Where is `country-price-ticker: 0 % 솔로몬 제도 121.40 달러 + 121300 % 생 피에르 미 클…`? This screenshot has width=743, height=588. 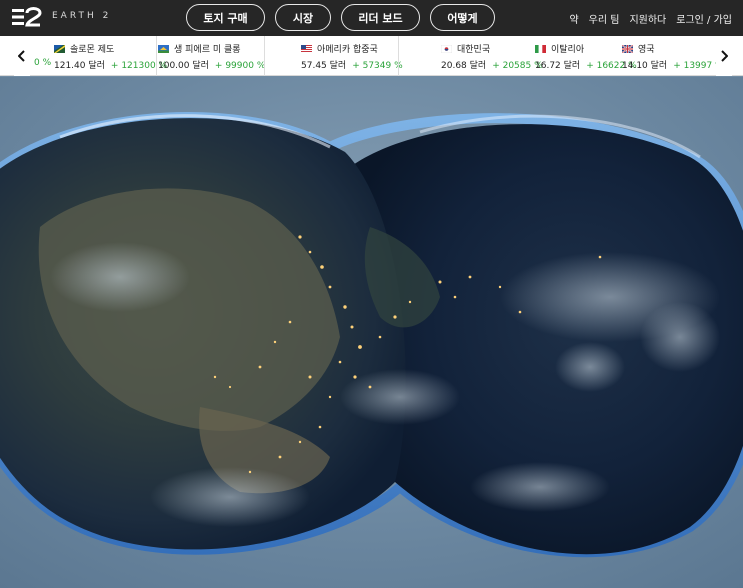 country-price-ticker: 0 % 솔로몬 제도 121.40 달러 + 121300 % 생 피에르 미 클… is located at coordinates (371, 56).